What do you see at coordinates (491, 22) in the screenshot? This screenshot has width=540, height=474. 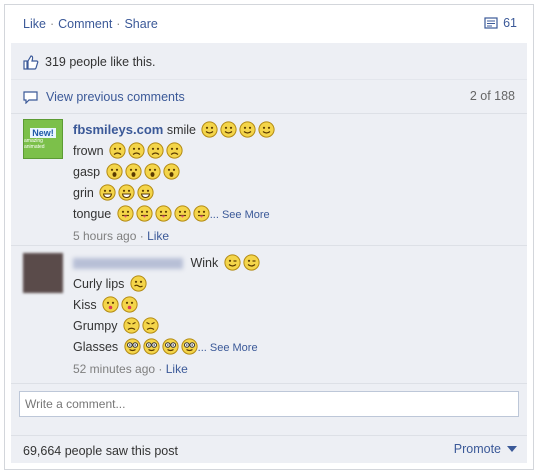 I see `share-icon` at bounding box center [491, 22].